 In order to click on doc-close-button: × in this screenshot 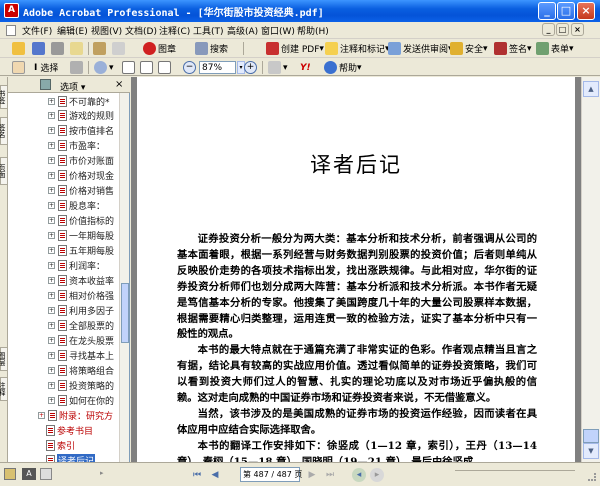, I will do `click(577, 29)`.